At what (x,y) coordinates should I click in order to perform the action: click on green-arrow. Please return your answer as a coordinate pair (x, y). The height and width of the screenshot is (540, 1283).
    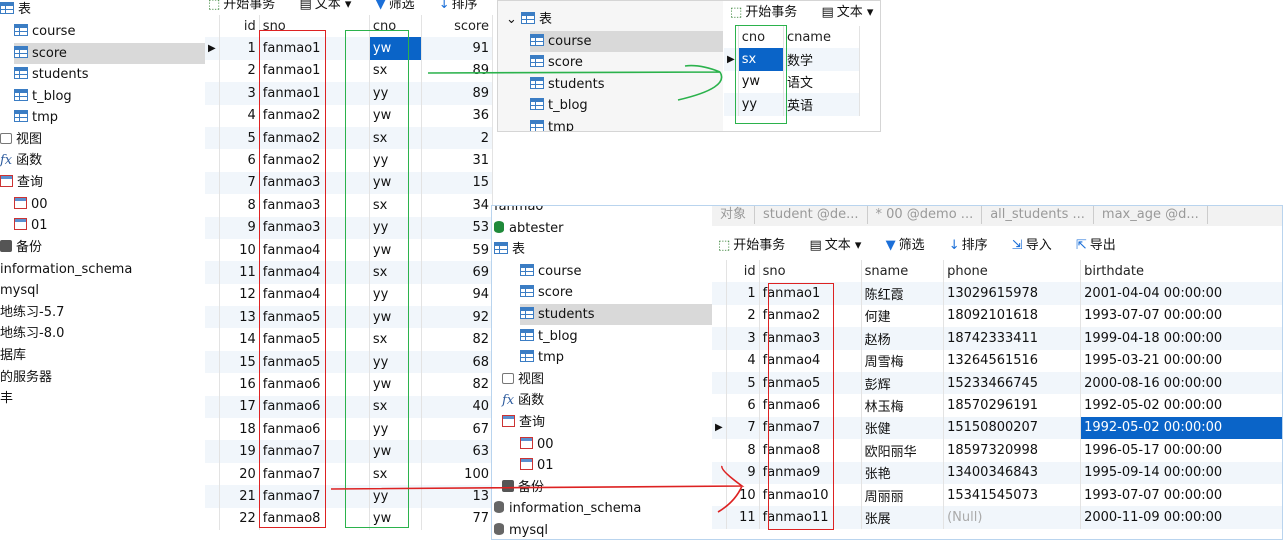
    Looking at the image, I should click on (575, 82).